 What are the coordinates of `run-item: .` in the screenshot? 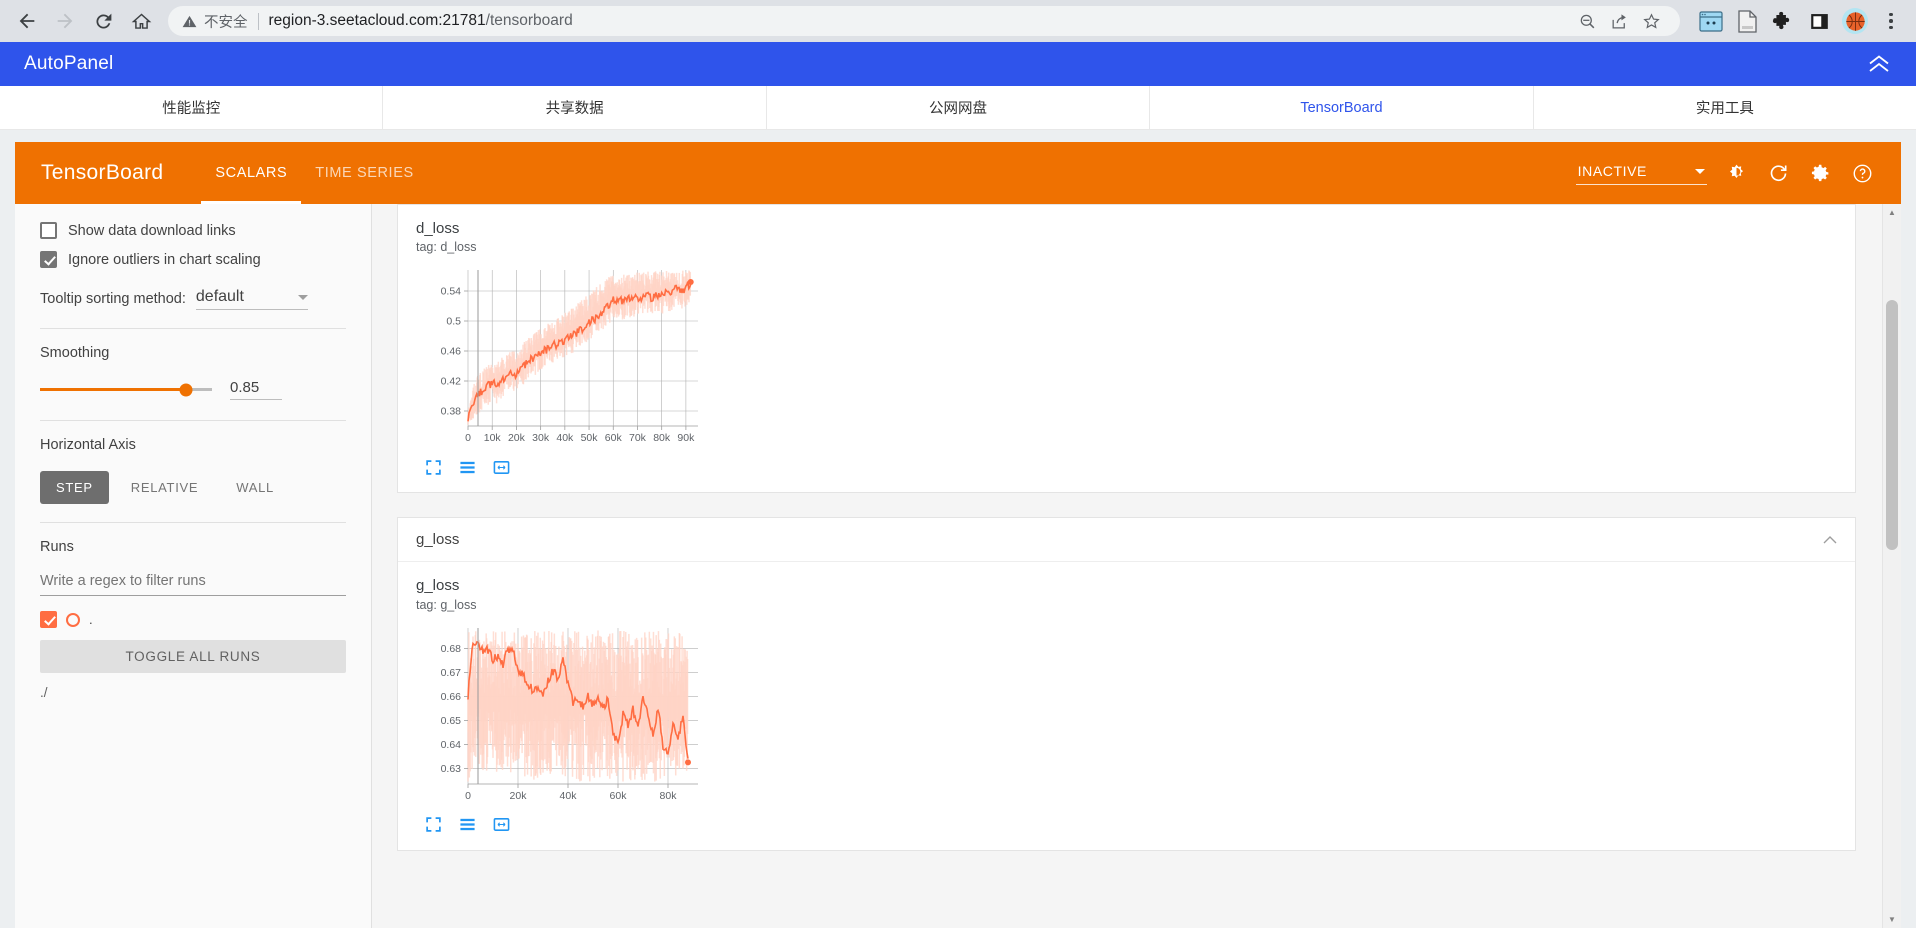 It's located at (193, 619).